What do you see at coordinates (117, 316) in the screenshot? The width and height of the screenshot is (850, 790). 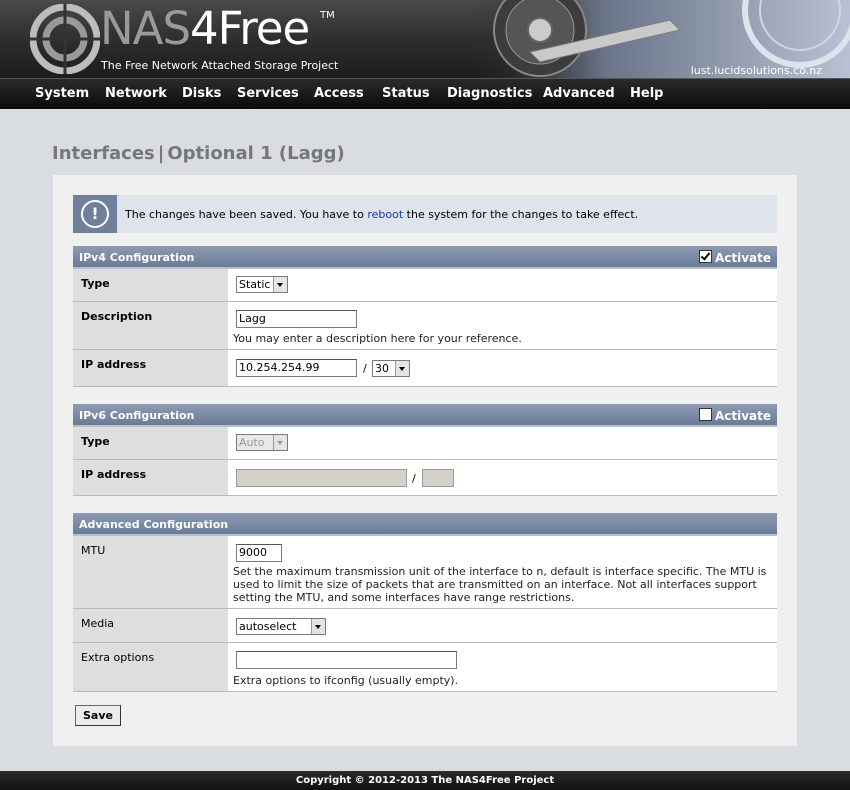 I see `ipv4-description-label: Description` at bounding box center [117, 316].